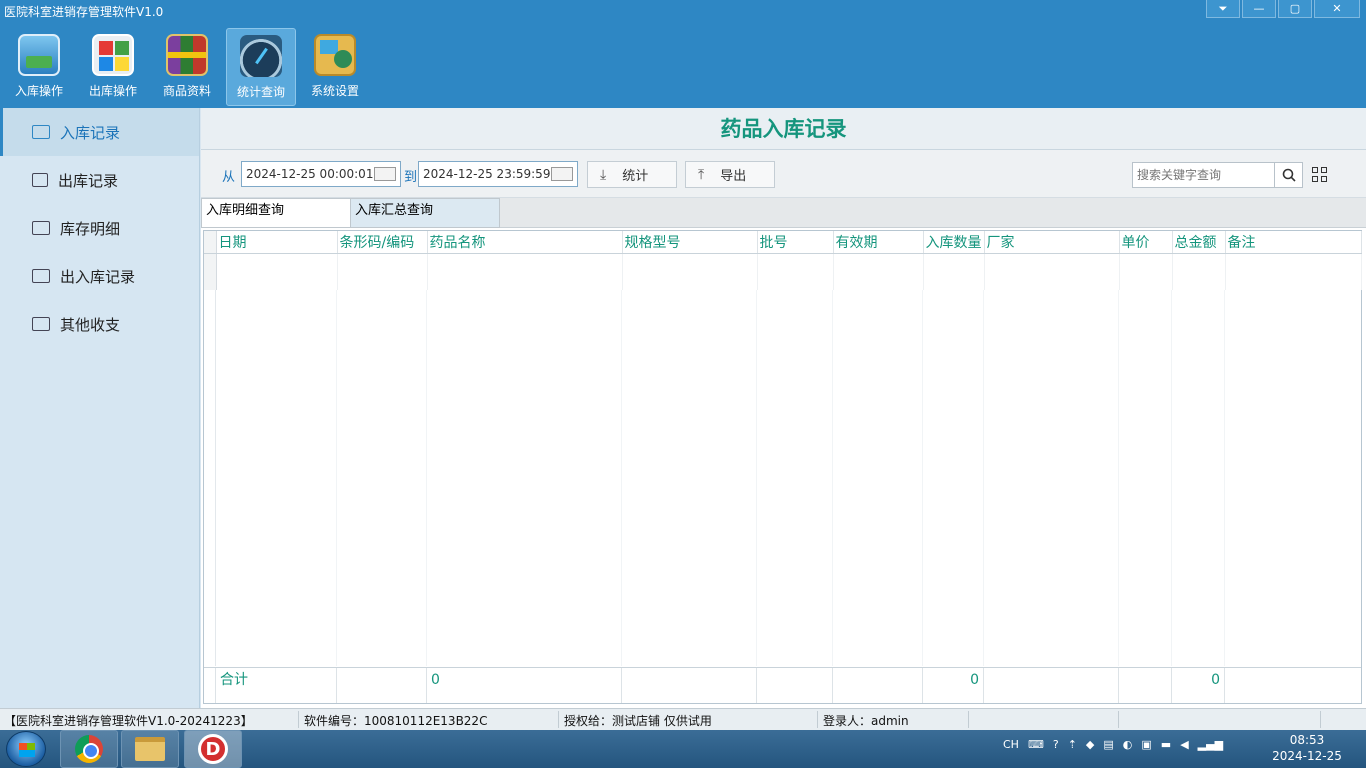 The height and width of the screenshot is (768, 1366). What do you see at coordinates (1011, 744) in the screenshot?
I see `language-indicator: CH` at bounding box center [1011, 744].